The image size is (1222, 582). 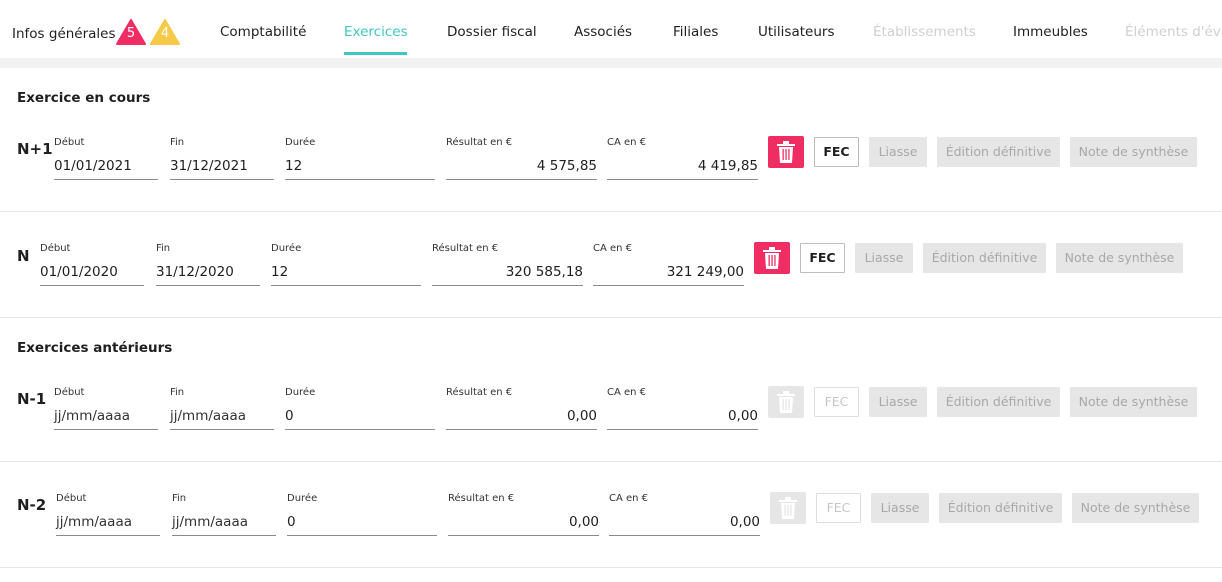 I want to click on section-title-current: Exercice en cours, so click(x=84, y=98).